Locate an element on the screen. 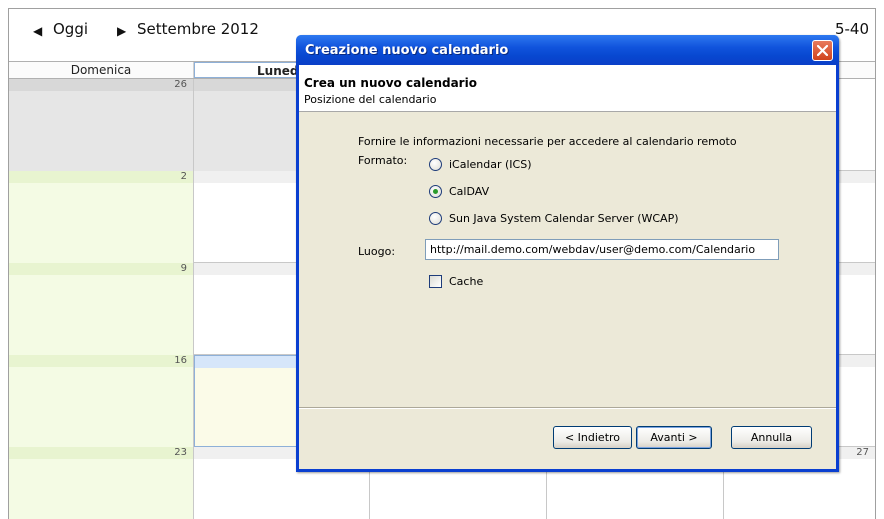  cancel-button: Annulla is located at coordinates (771, 437).